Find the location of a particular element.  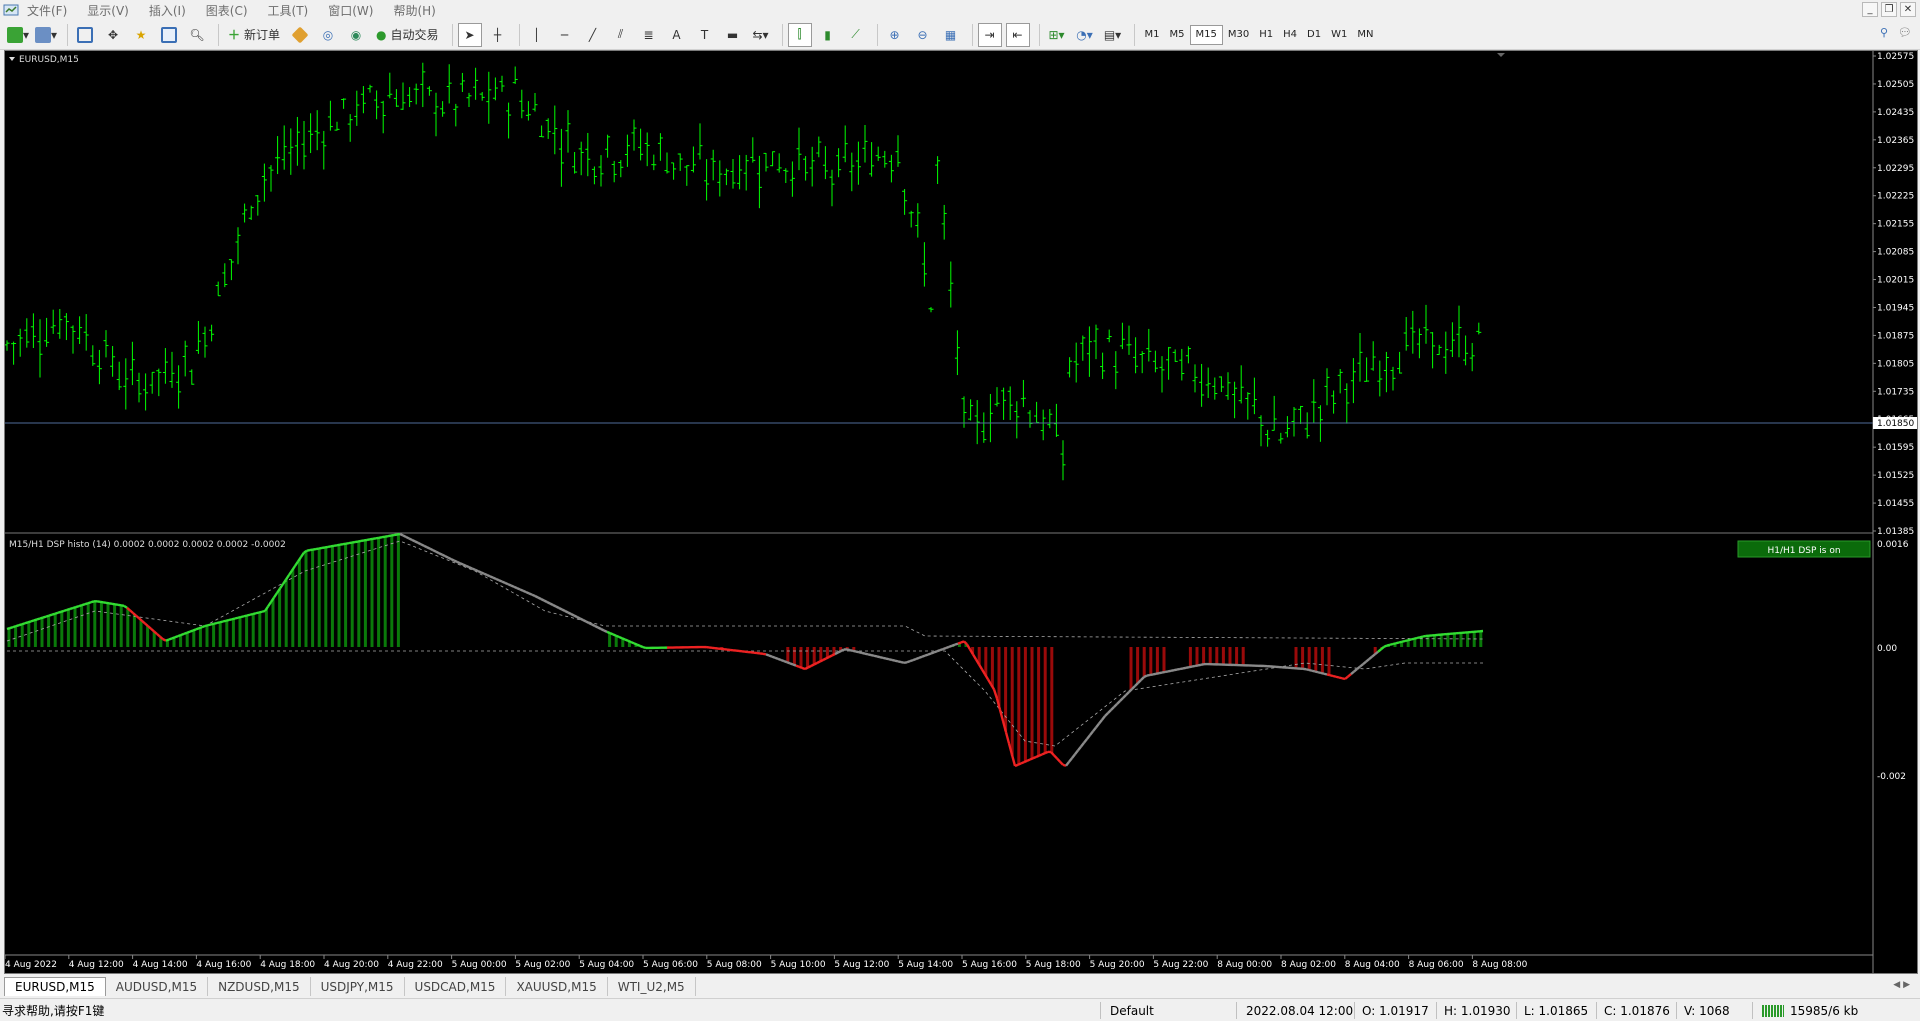

timeframe-mn: MN is located at coordinates (1365, 35).